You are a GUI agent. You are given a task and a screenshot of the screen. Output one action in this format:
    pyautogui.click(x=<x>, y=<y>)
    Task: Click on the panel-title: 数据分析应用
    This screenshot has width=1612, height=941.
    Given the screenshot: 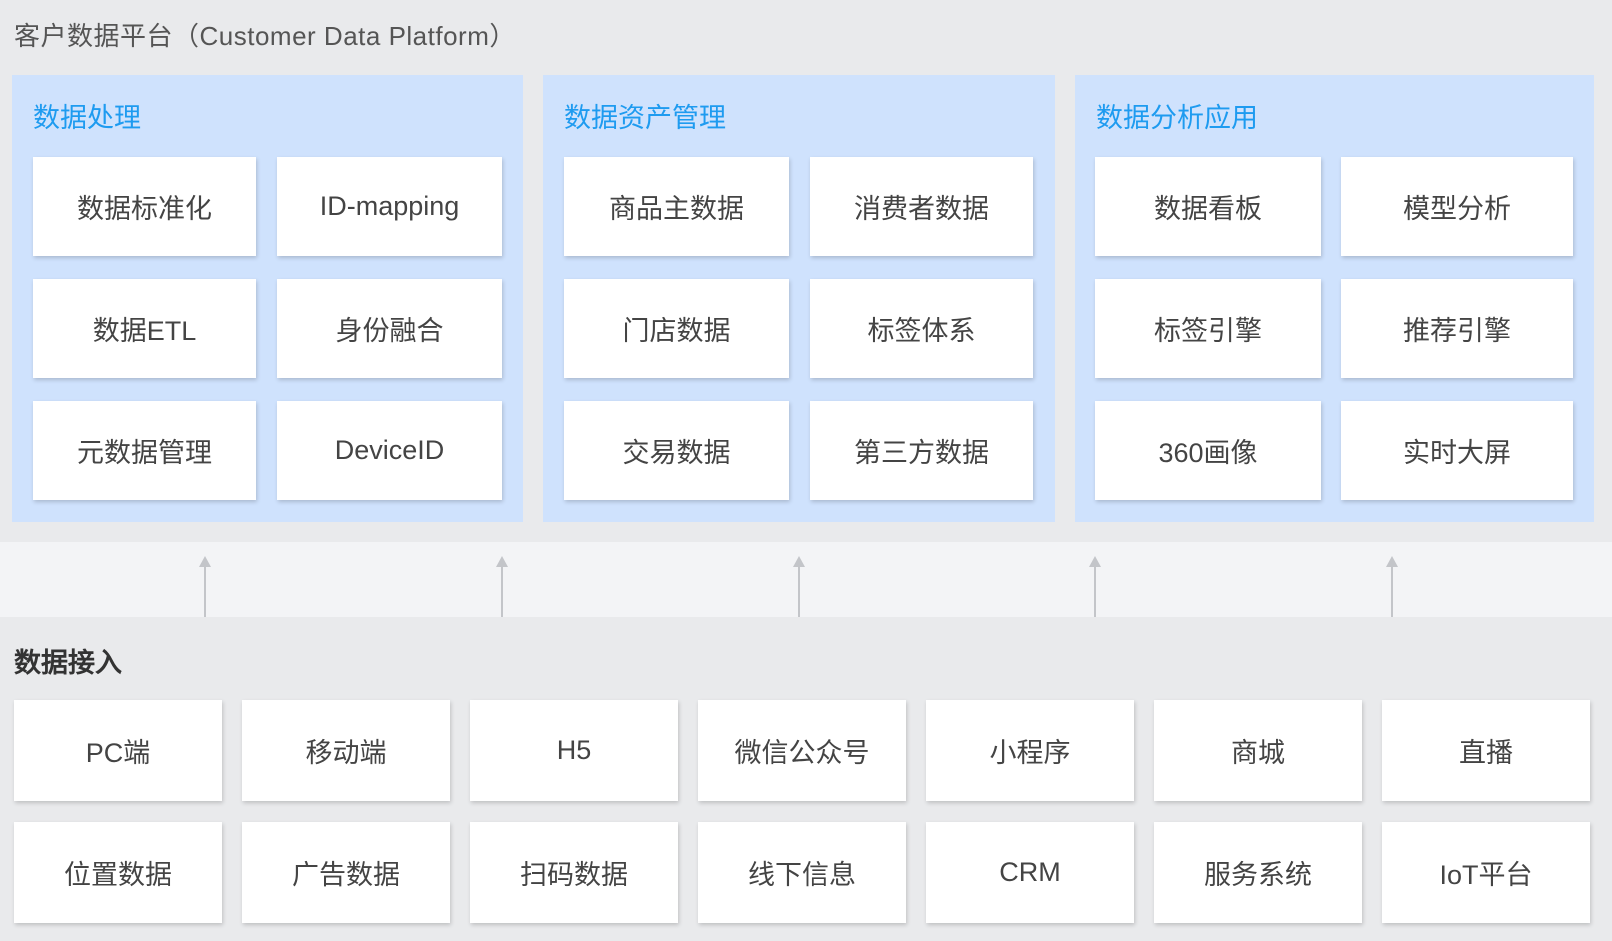 What is the action you would take?
    pyautogui.click(x=1177, y=118)
    